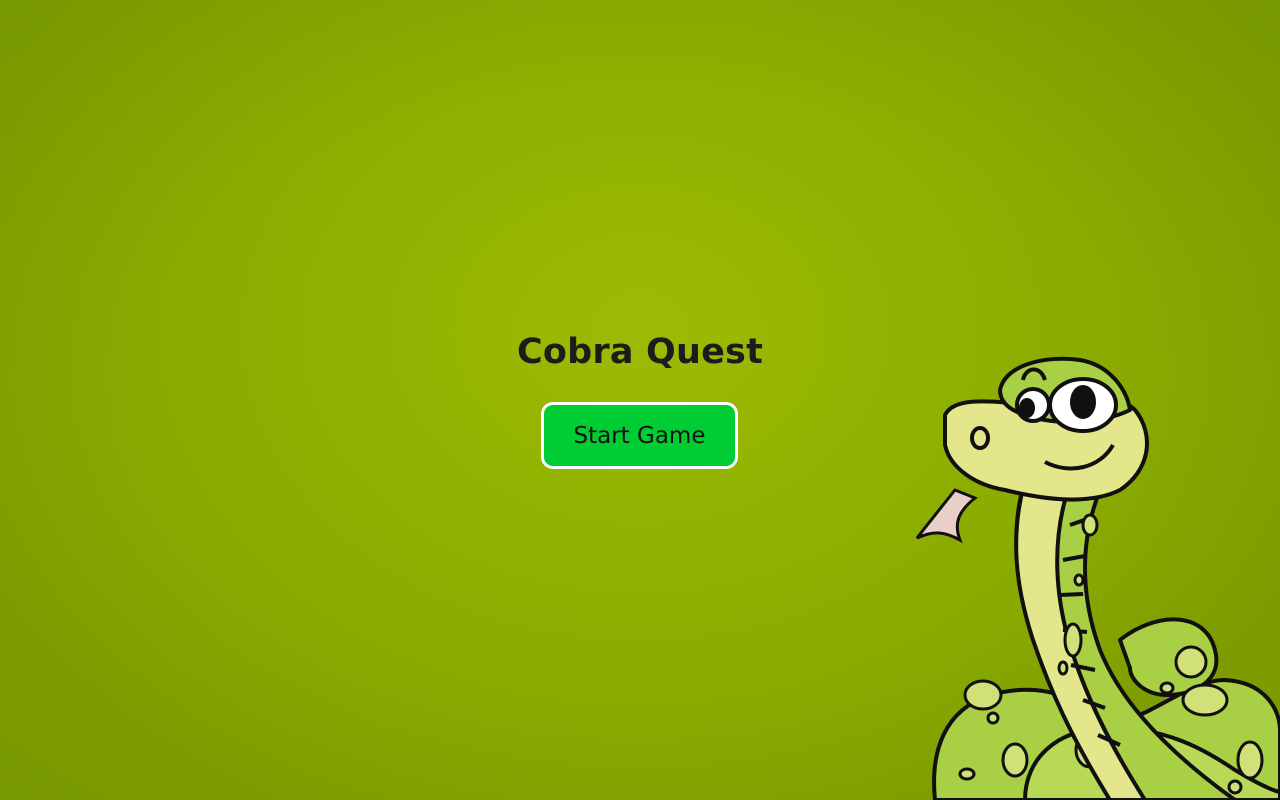  I want to click on snake-tongue, so click(946, 516).